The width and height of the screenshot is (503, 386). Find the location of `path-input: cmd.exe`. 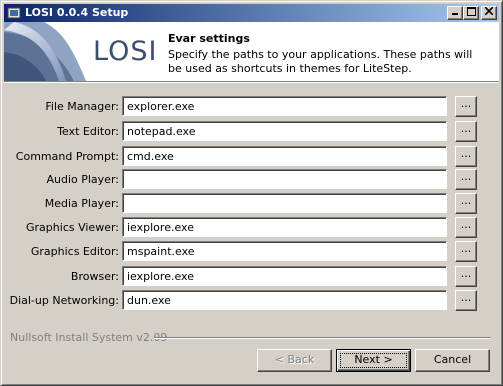

path-input: cmd.exe is located at coordinates (284, 156).